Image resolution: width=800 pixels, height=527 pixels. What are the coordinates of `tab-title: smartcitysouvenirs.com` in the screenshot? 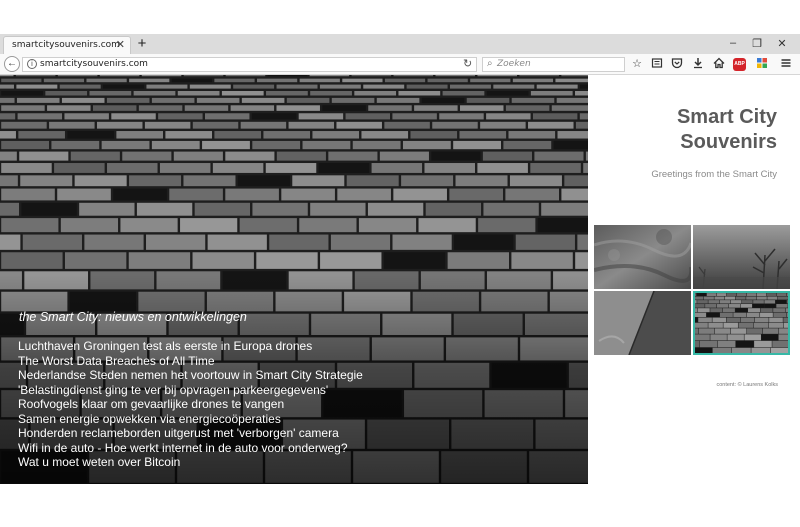 It's located at (66, 45).